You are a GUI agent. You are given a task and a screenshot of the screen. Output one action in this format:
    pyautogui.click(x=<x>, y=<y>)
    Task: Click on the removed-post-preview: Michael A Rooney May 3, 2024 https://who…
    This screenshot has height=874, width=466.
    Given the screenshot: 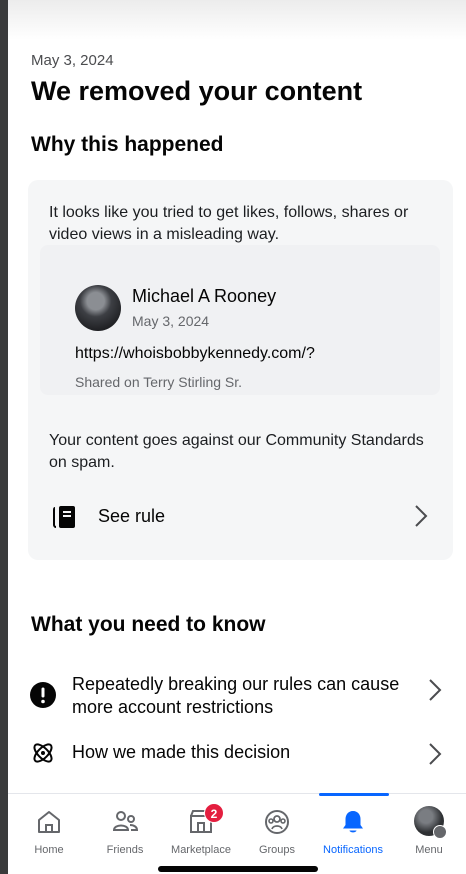 What is the action you would take?
    pyautogui.click(x=240, y=320)
    